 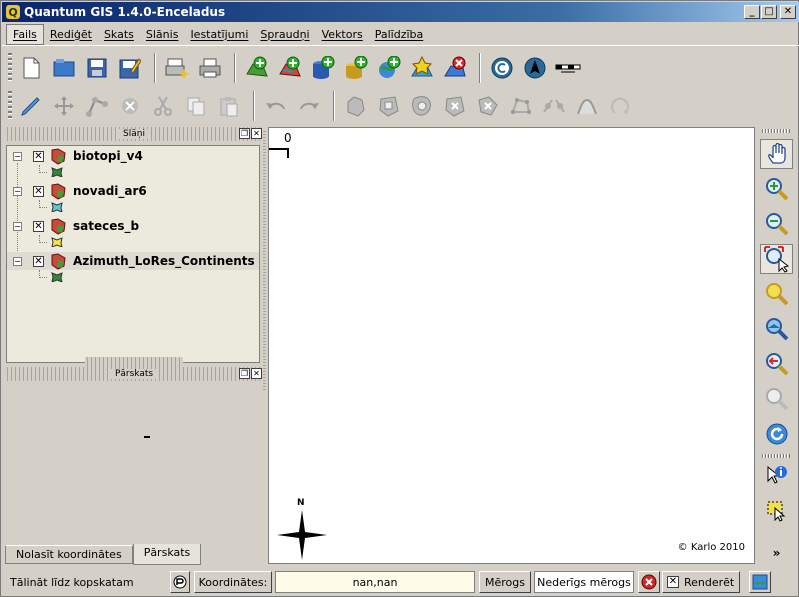 What do you see at coordinates (788, 12) in the screenshot?
I see `close-button: ✕` at bounding box center [788, 12].